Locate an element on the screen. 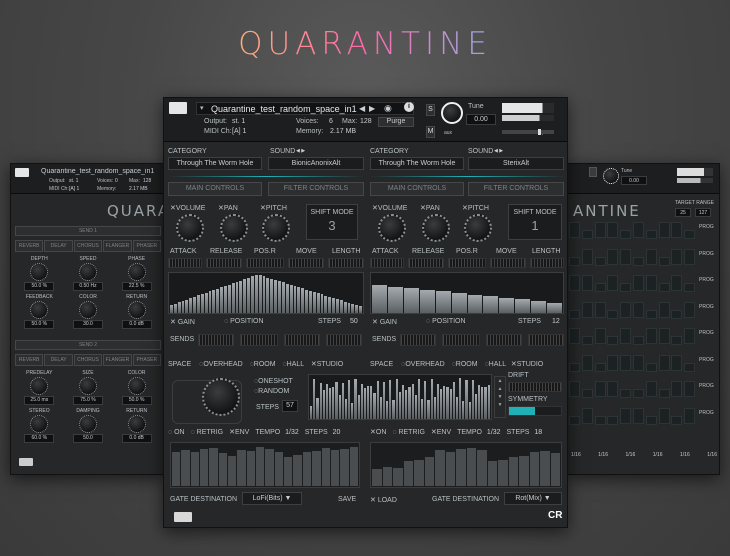 The width and height of the screenshot is (730, 556). length-slider-r is located at coordinates (547, 263).